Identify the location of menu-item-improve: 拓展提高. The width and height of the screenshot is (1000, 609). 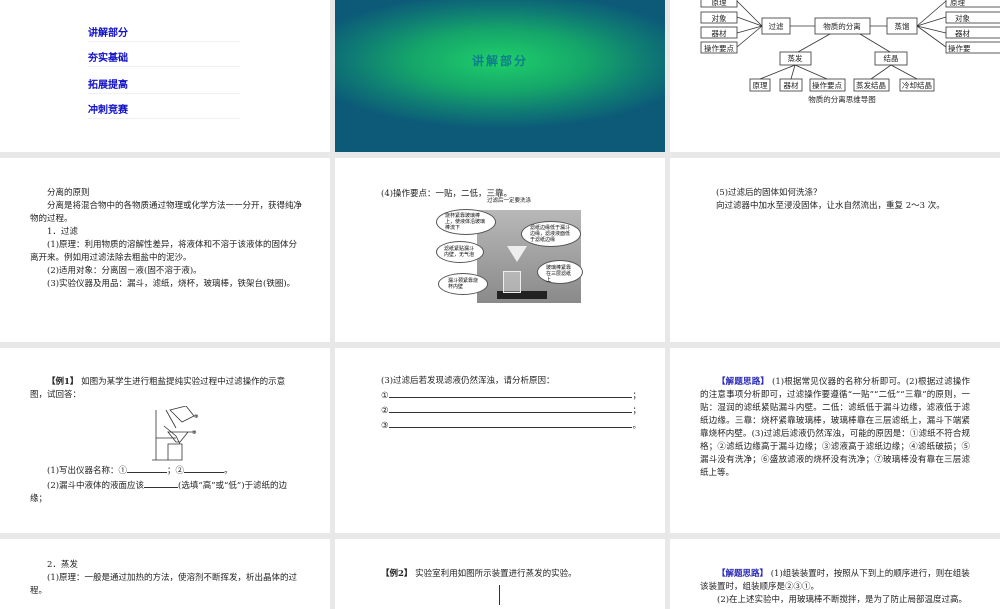
(164, 85).